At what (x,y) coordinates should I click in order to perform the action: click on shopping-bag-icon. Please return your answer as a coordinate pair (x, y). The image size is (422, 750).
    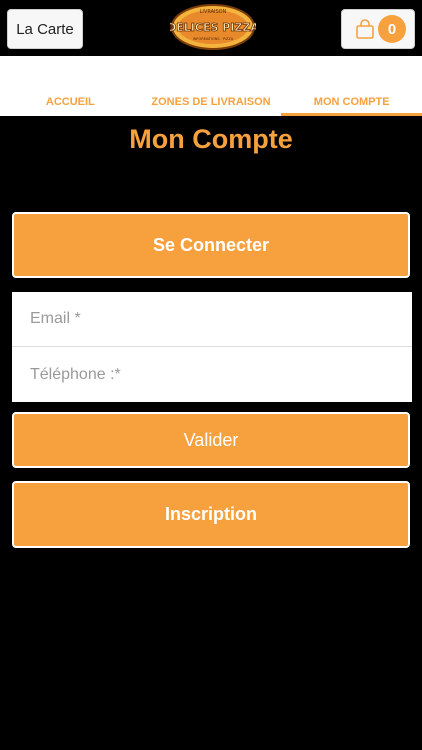
    Looking at the image, I should click on (365, 29).